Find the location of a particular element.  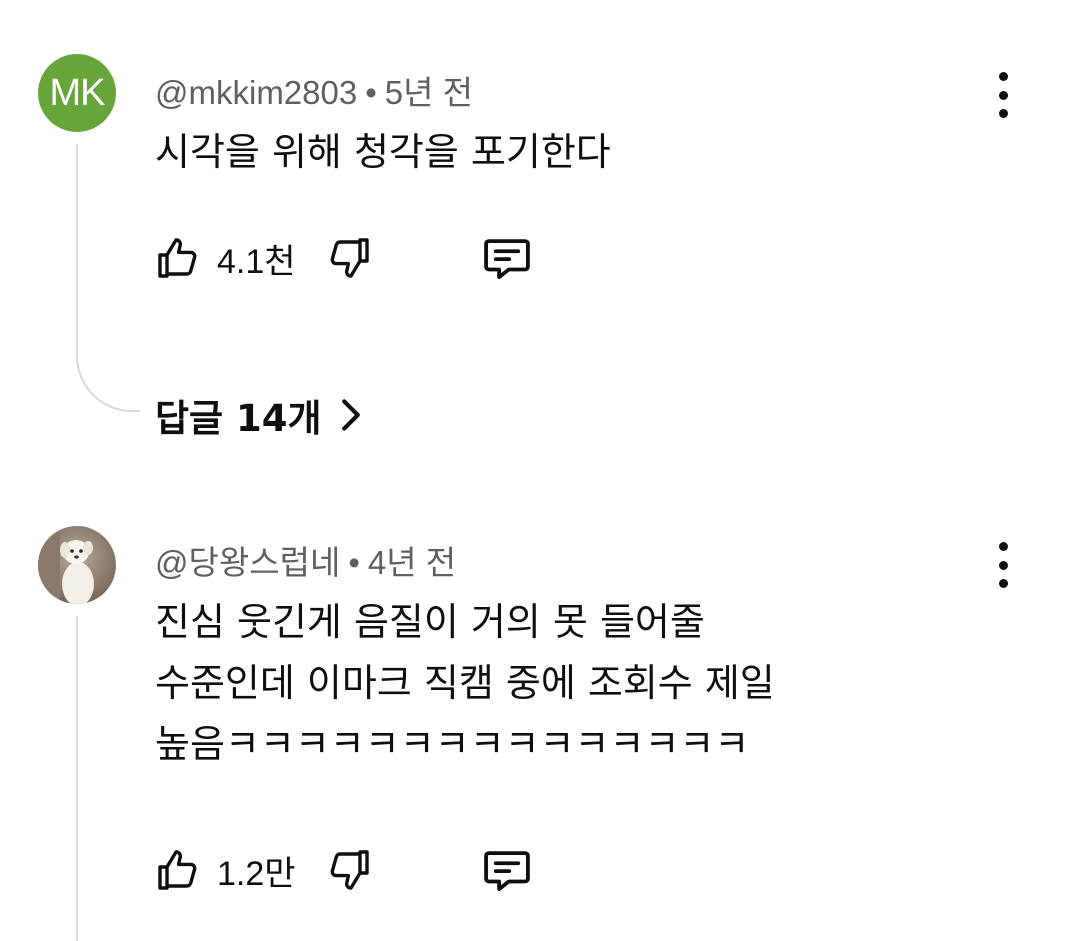

like-button: 4.1천 is located at coordinates (225, 258).